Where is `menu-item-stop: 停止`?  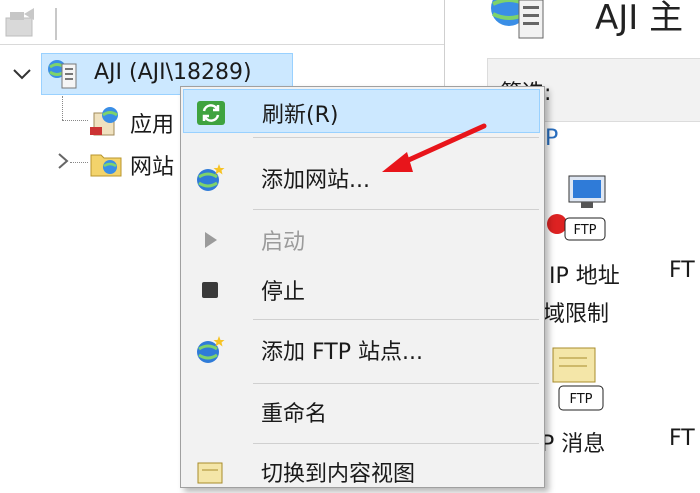
menu-item-stop: 停止 is located at coordinates (361, 289).